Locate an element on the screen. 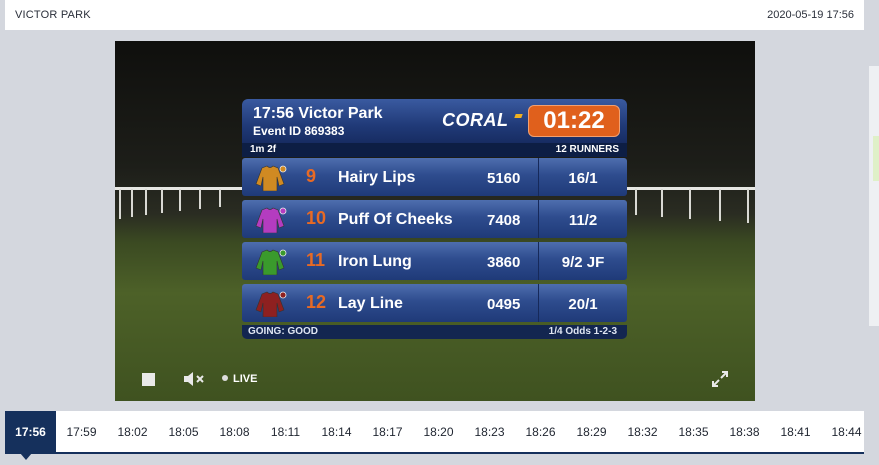  race-distance: 1m 2f is located at coordinates (263, 149).